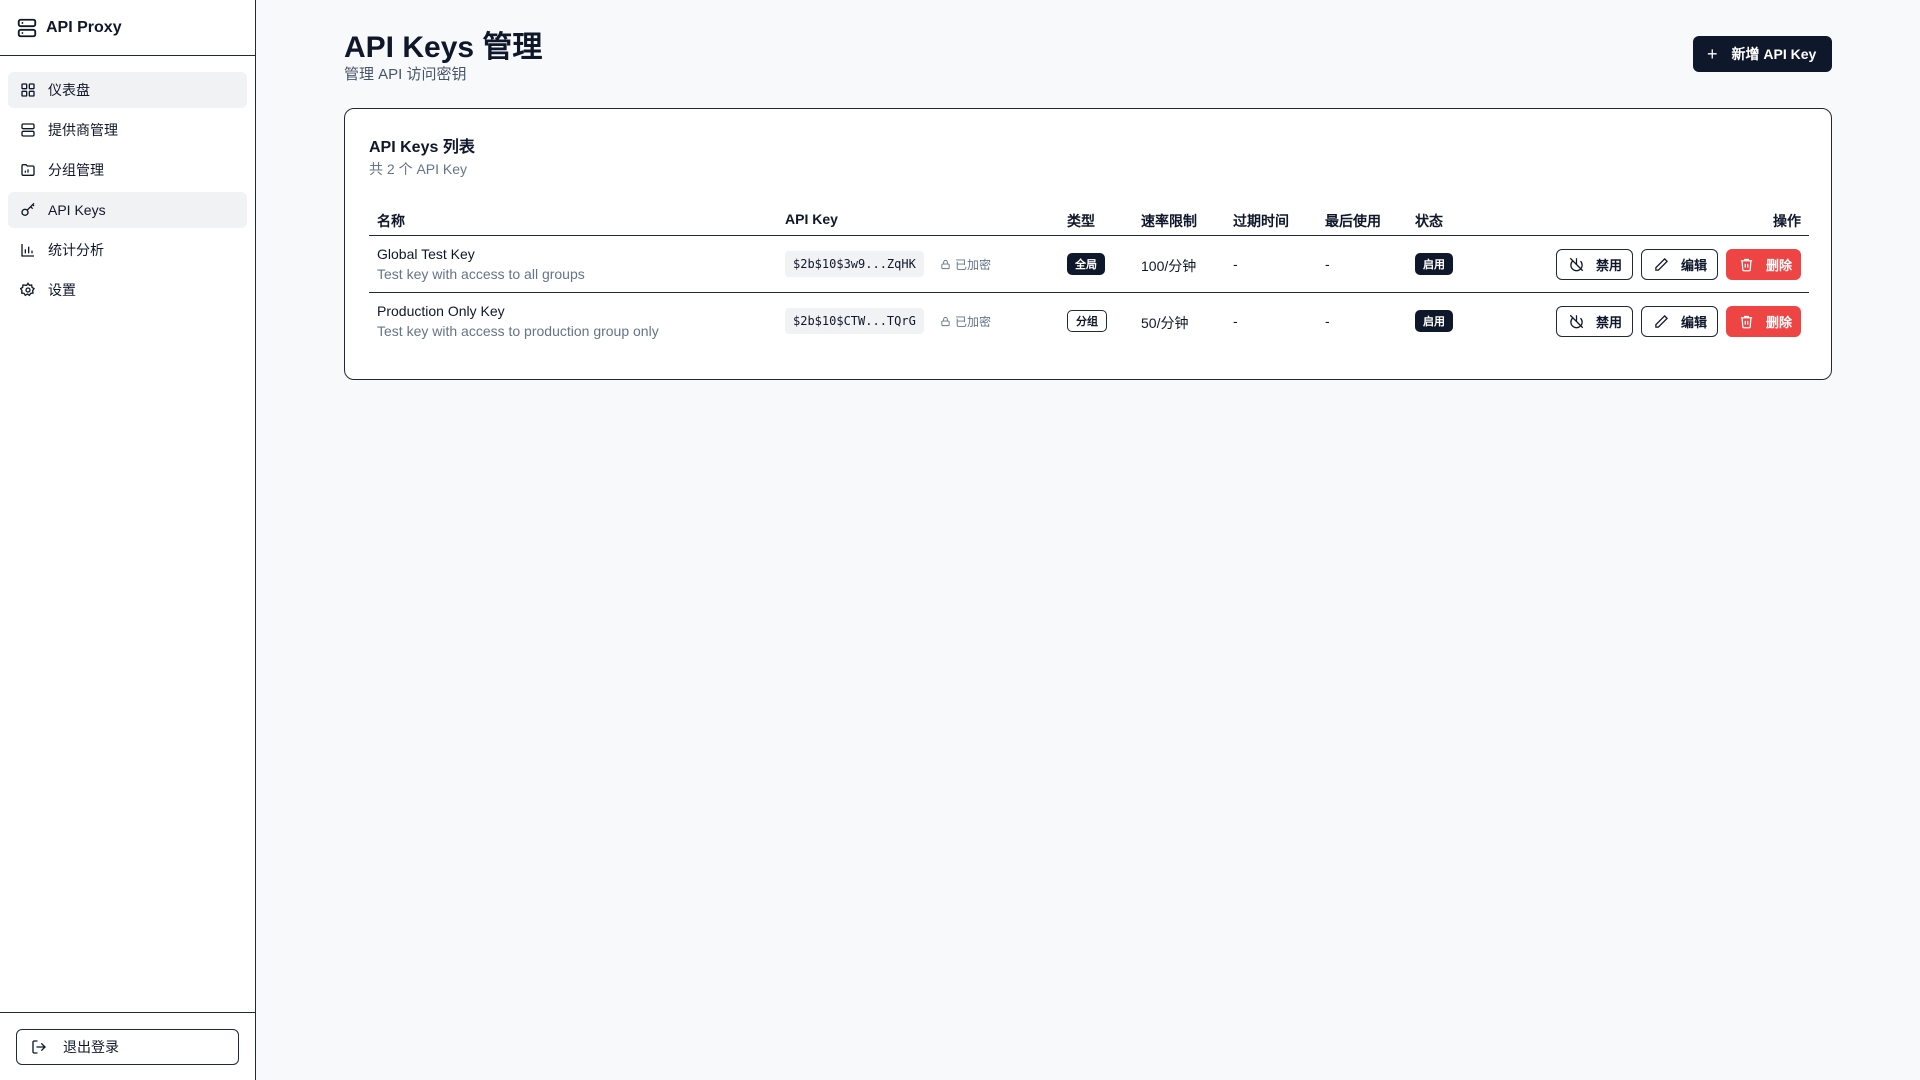 The width and height of the screenshot is (1920, 1080). What do you see at coordinates (91, 1047) in the screenshot?
I see `logout-label: 退出登录` at bounding box center [91, 1047].